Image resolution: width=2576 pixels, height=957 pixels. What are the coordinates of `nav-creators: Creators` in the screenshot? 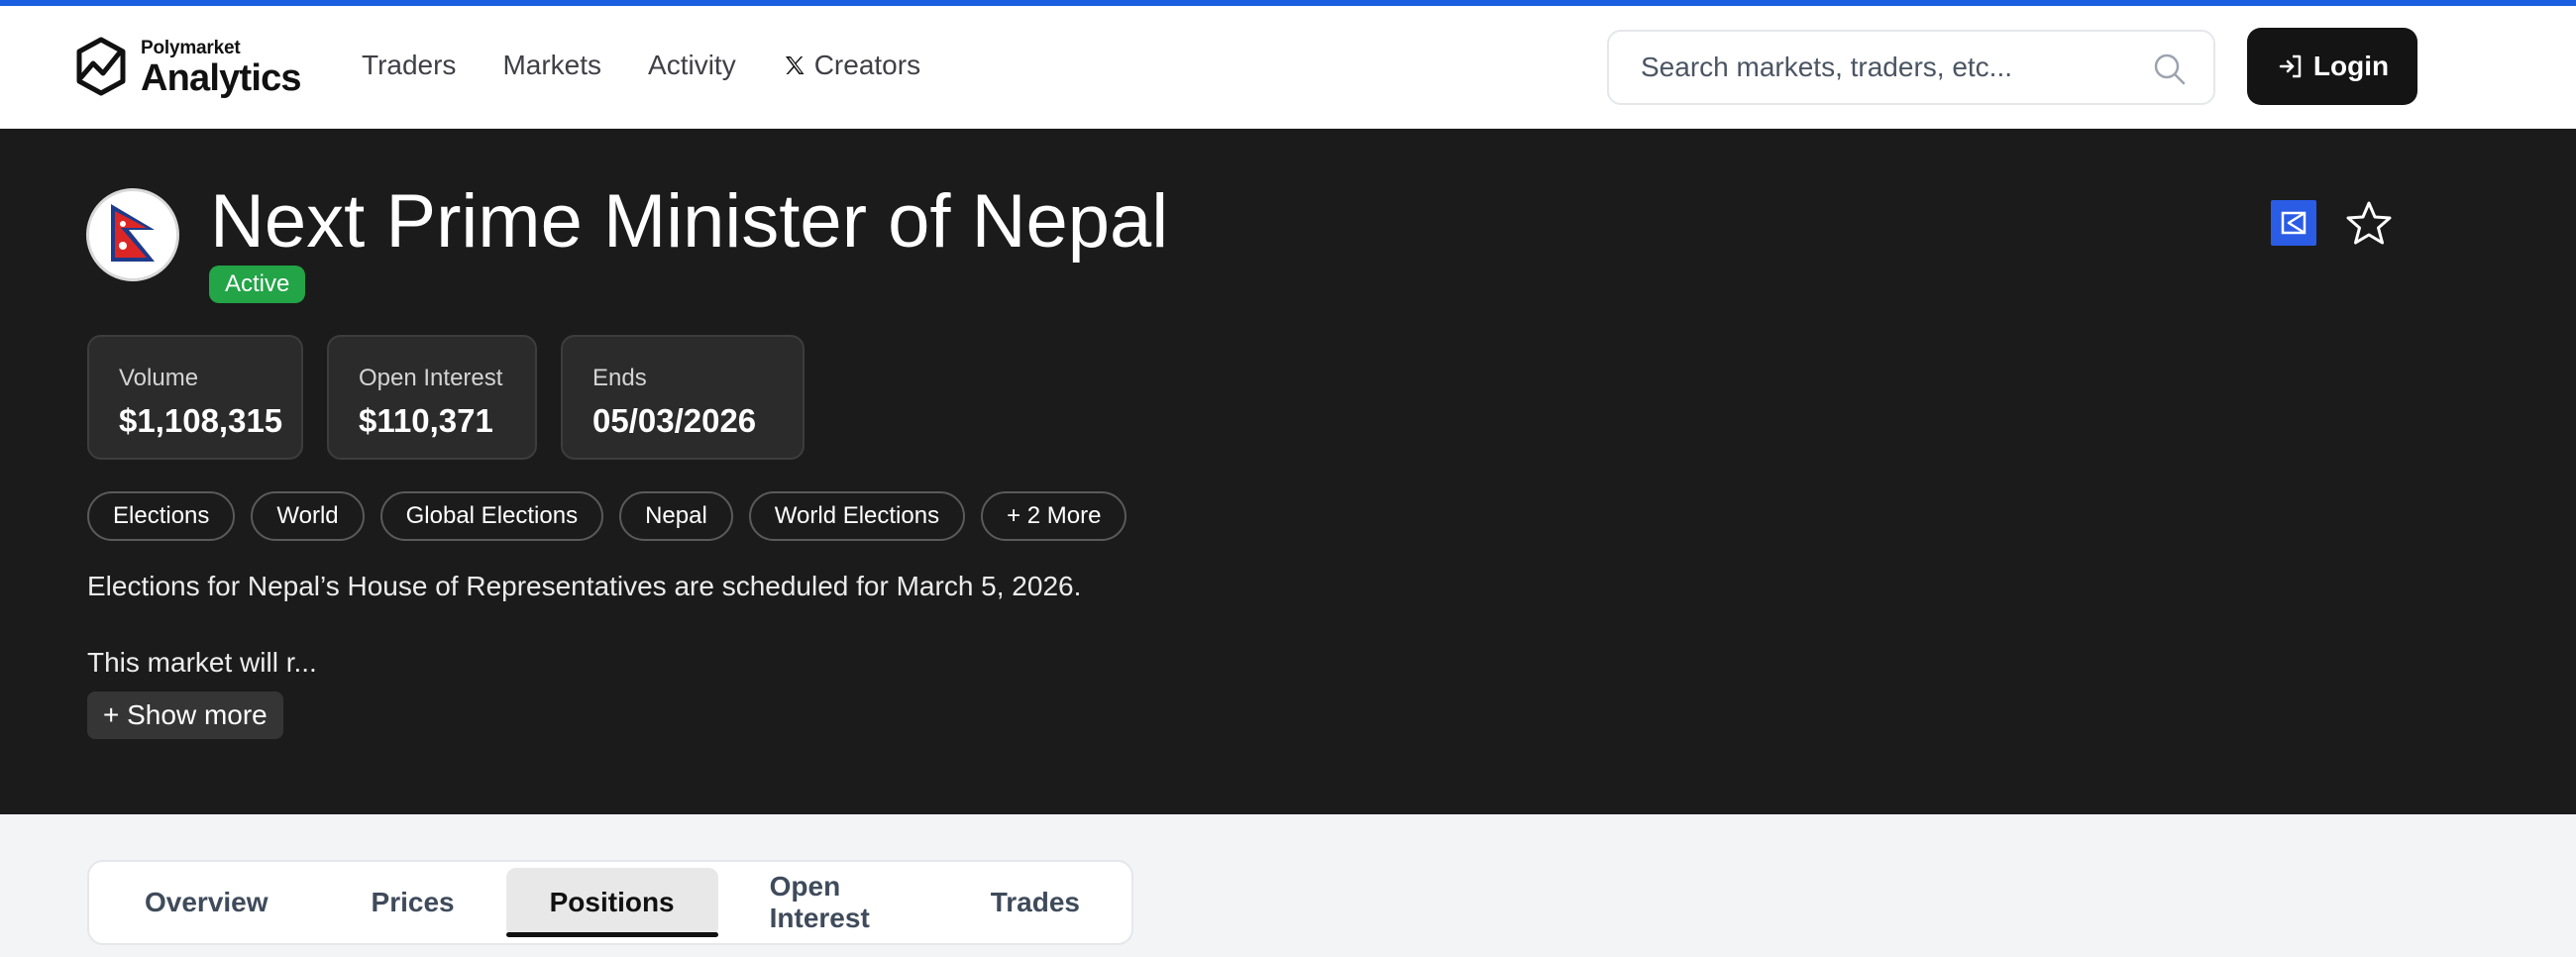 It's located at (851, 65).